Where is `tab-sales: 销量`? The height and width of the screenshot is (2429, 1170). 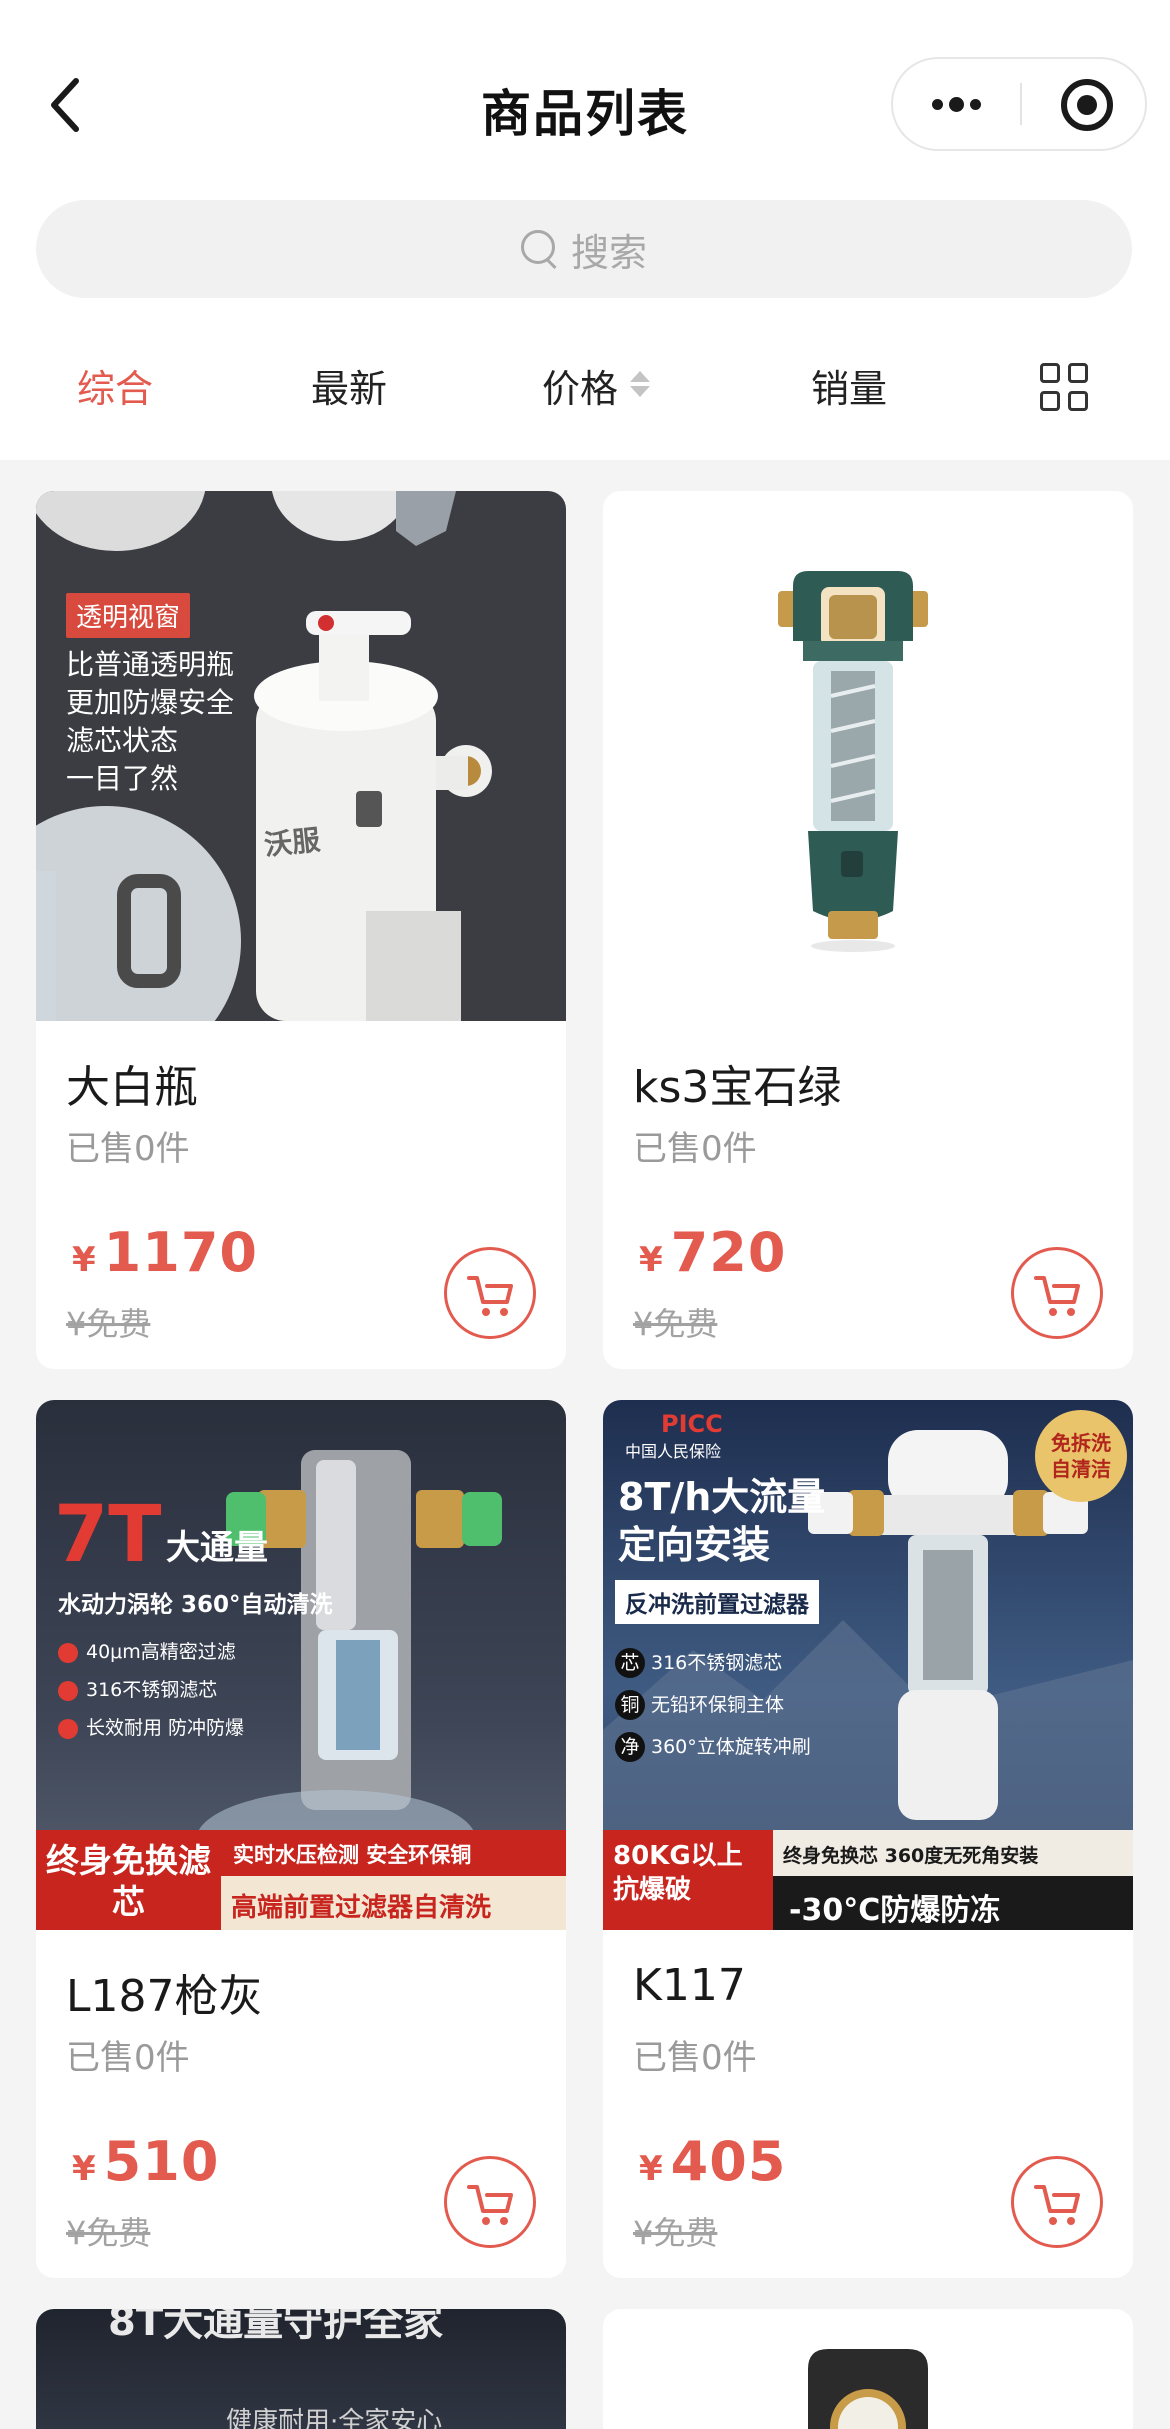
tab-sales: 销量 is located at coordinates (849, 385).